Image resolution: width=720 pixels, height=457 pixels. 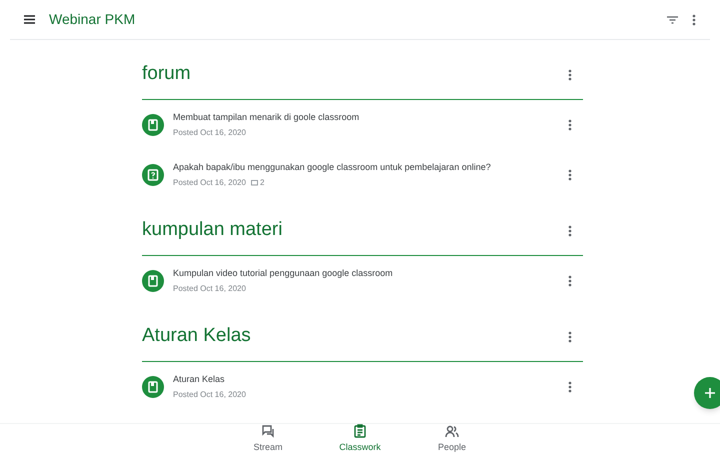 I want to click on filter-icon, so click(x=672, y=20).